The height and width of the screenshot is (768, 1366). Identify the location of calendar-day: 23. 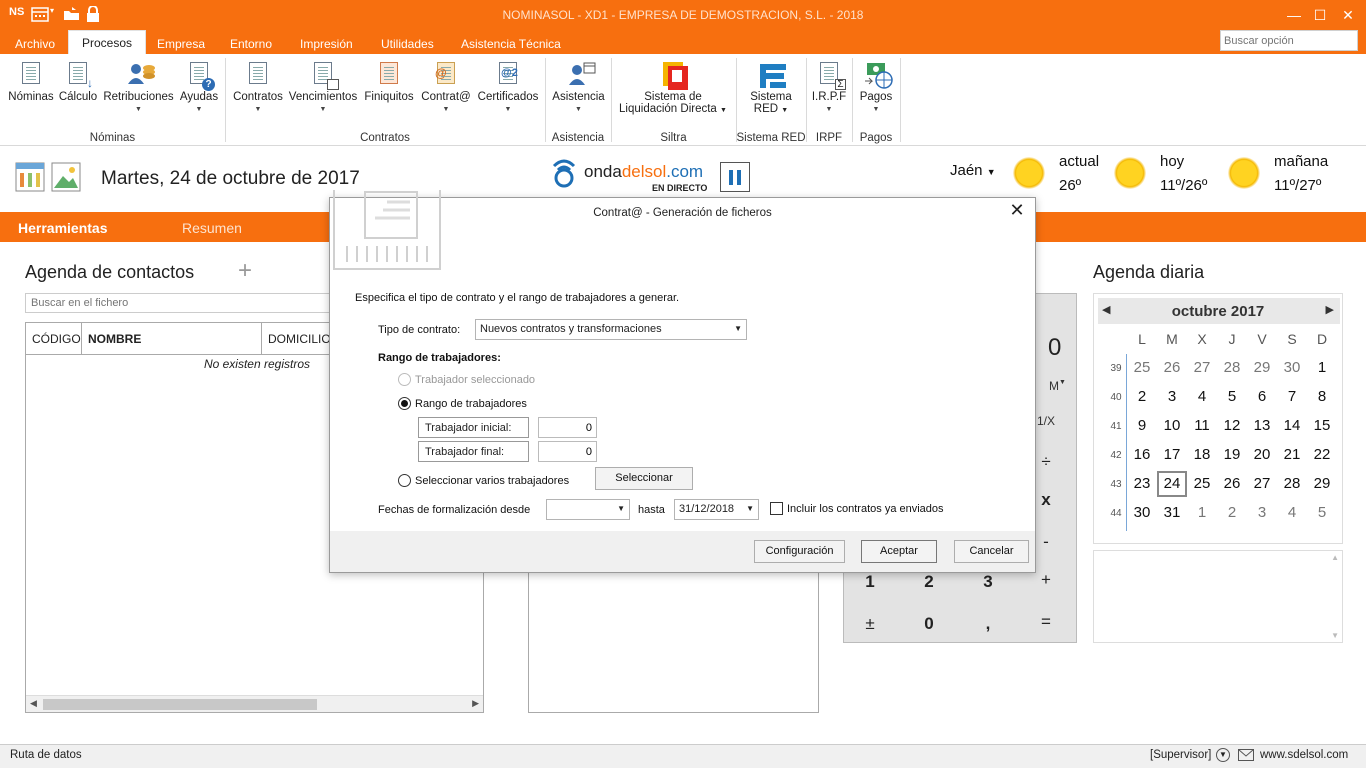
(1142, 484).